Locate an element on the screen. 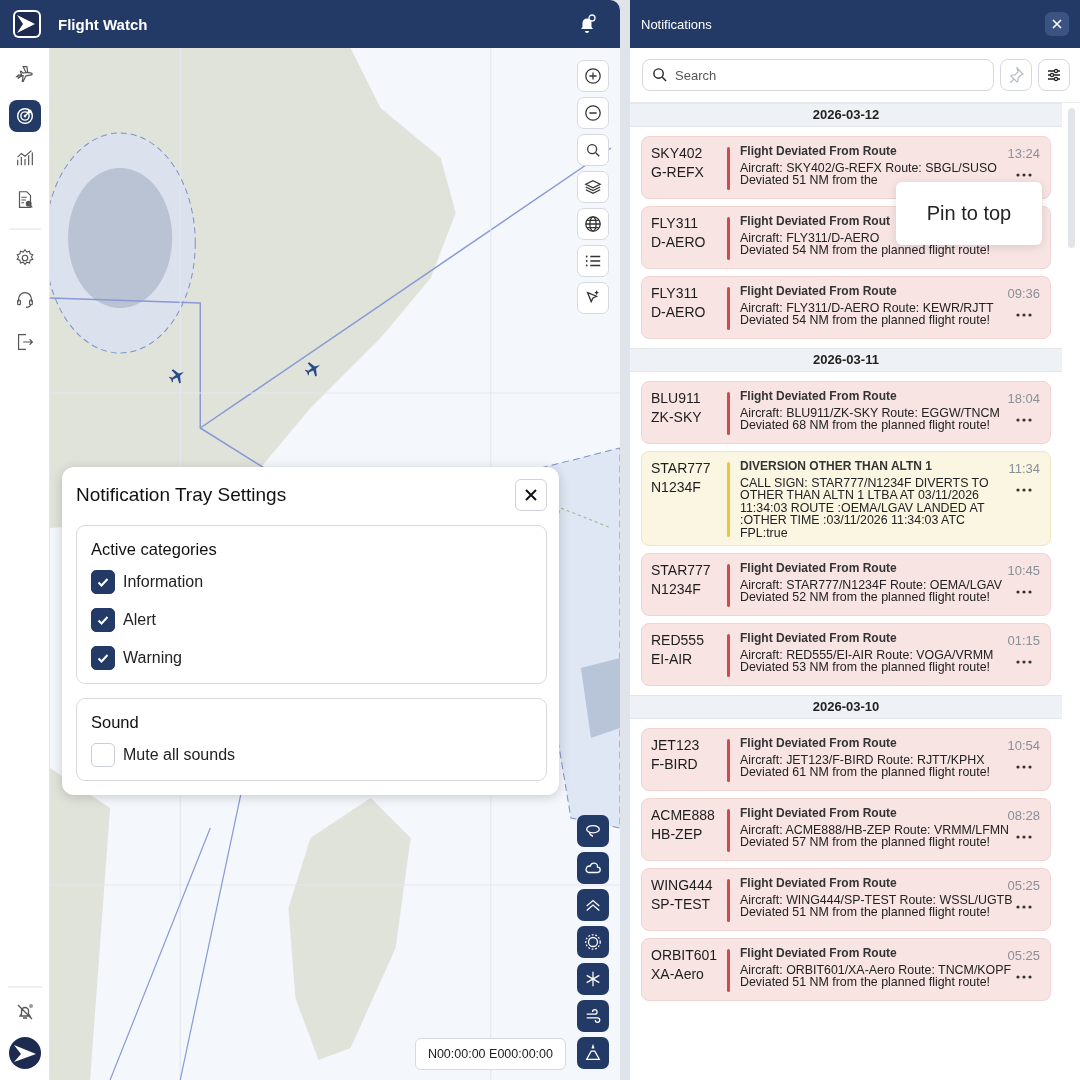 This screenshot has height=1080, width=1080. sidebar-item is located at coordinates (24, 116).